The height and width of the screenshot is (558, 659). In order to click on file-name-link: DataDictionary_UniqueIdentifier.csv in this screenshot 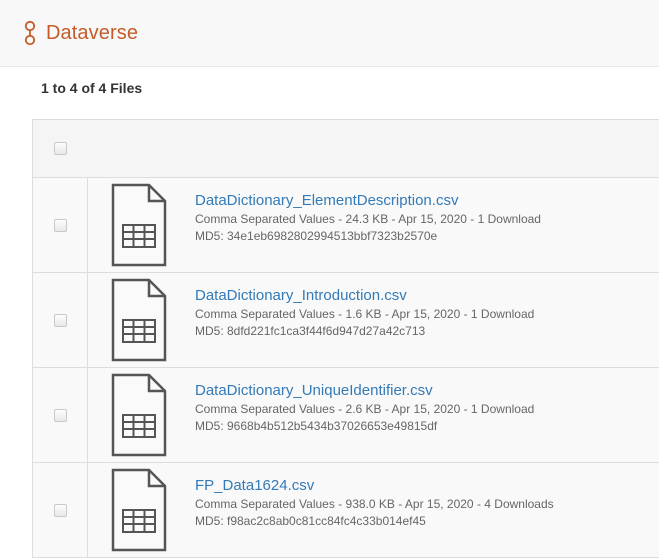, I will do `click(364, 391)`.